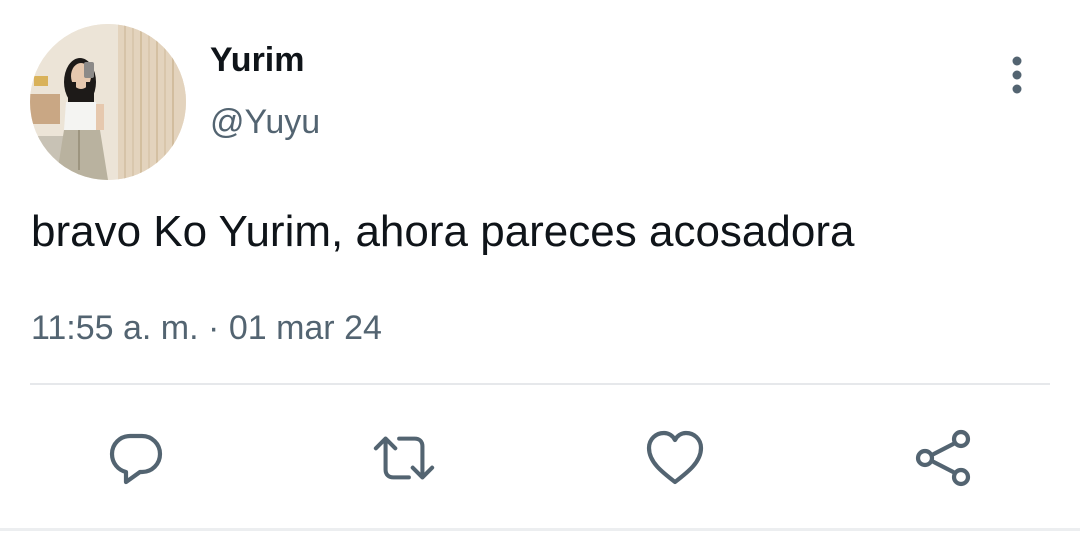 Image resolution: width=1080 pixels, height=549 pixels. I want to click on reply-button, so click(136, 458).